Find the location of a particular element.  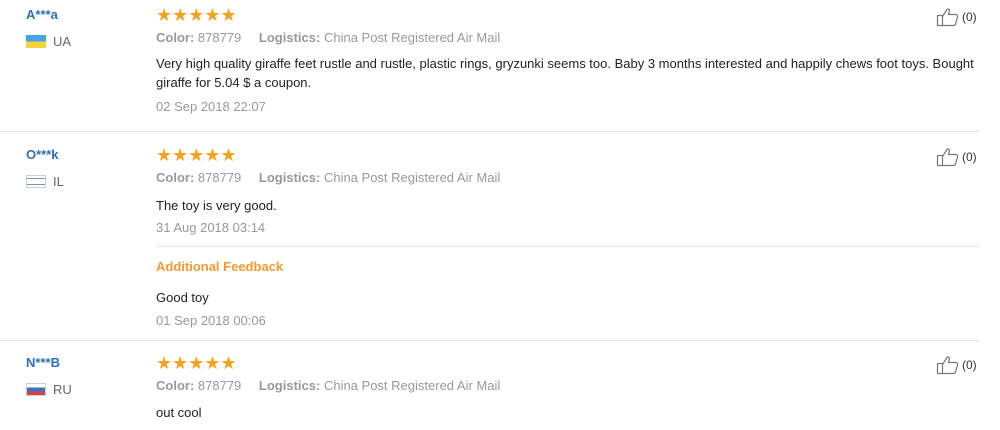

reviewer-name: A***a is located at coordinates (42, 14).